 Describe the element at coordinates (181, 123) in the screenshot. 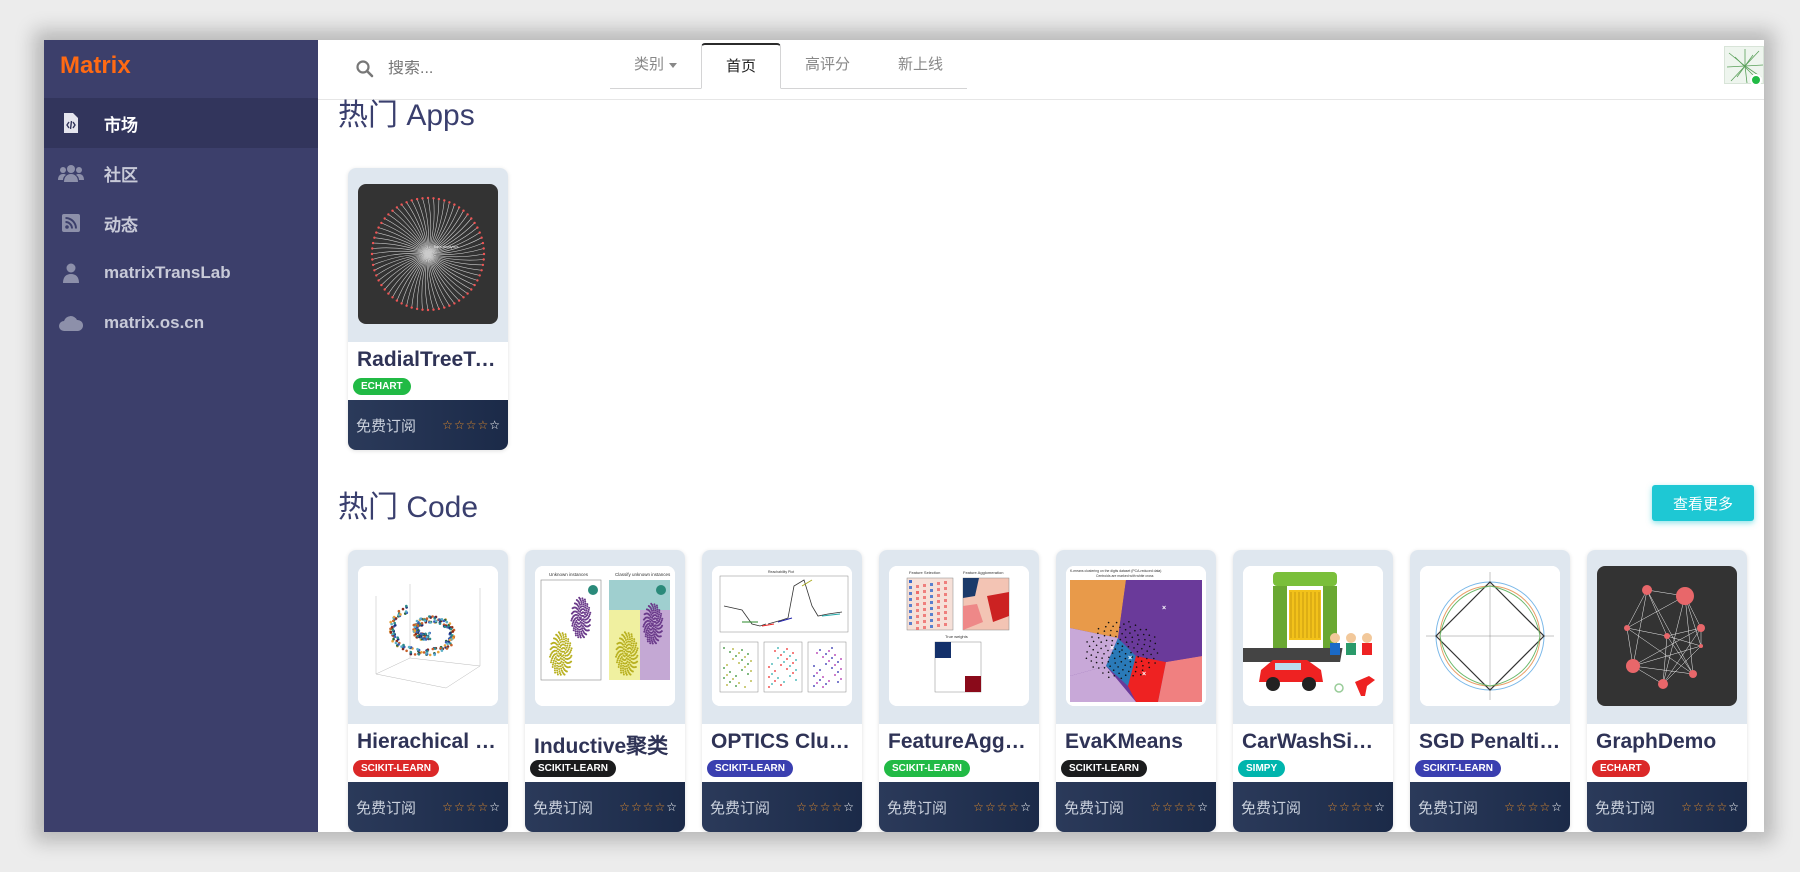

I see `sidebar-item-1: 市场` at that location.